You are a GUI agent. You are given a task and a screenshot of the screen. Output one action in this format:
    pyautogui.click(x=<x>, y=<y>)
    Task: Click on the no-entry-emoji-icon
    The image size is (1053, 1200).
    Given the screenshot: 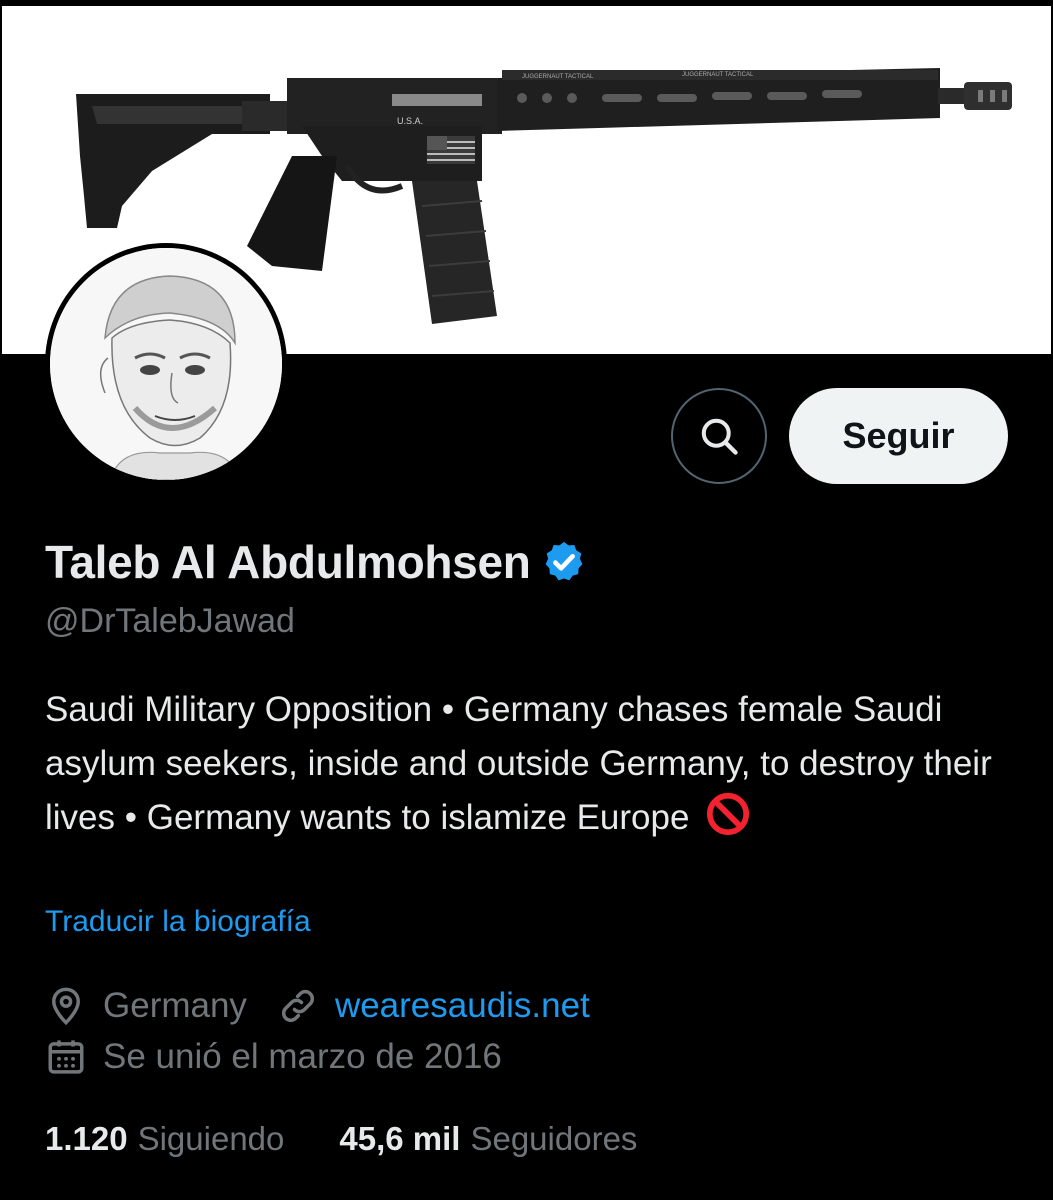 What is the action you would take?
    pyautogui.click(x=728, y=814)
    